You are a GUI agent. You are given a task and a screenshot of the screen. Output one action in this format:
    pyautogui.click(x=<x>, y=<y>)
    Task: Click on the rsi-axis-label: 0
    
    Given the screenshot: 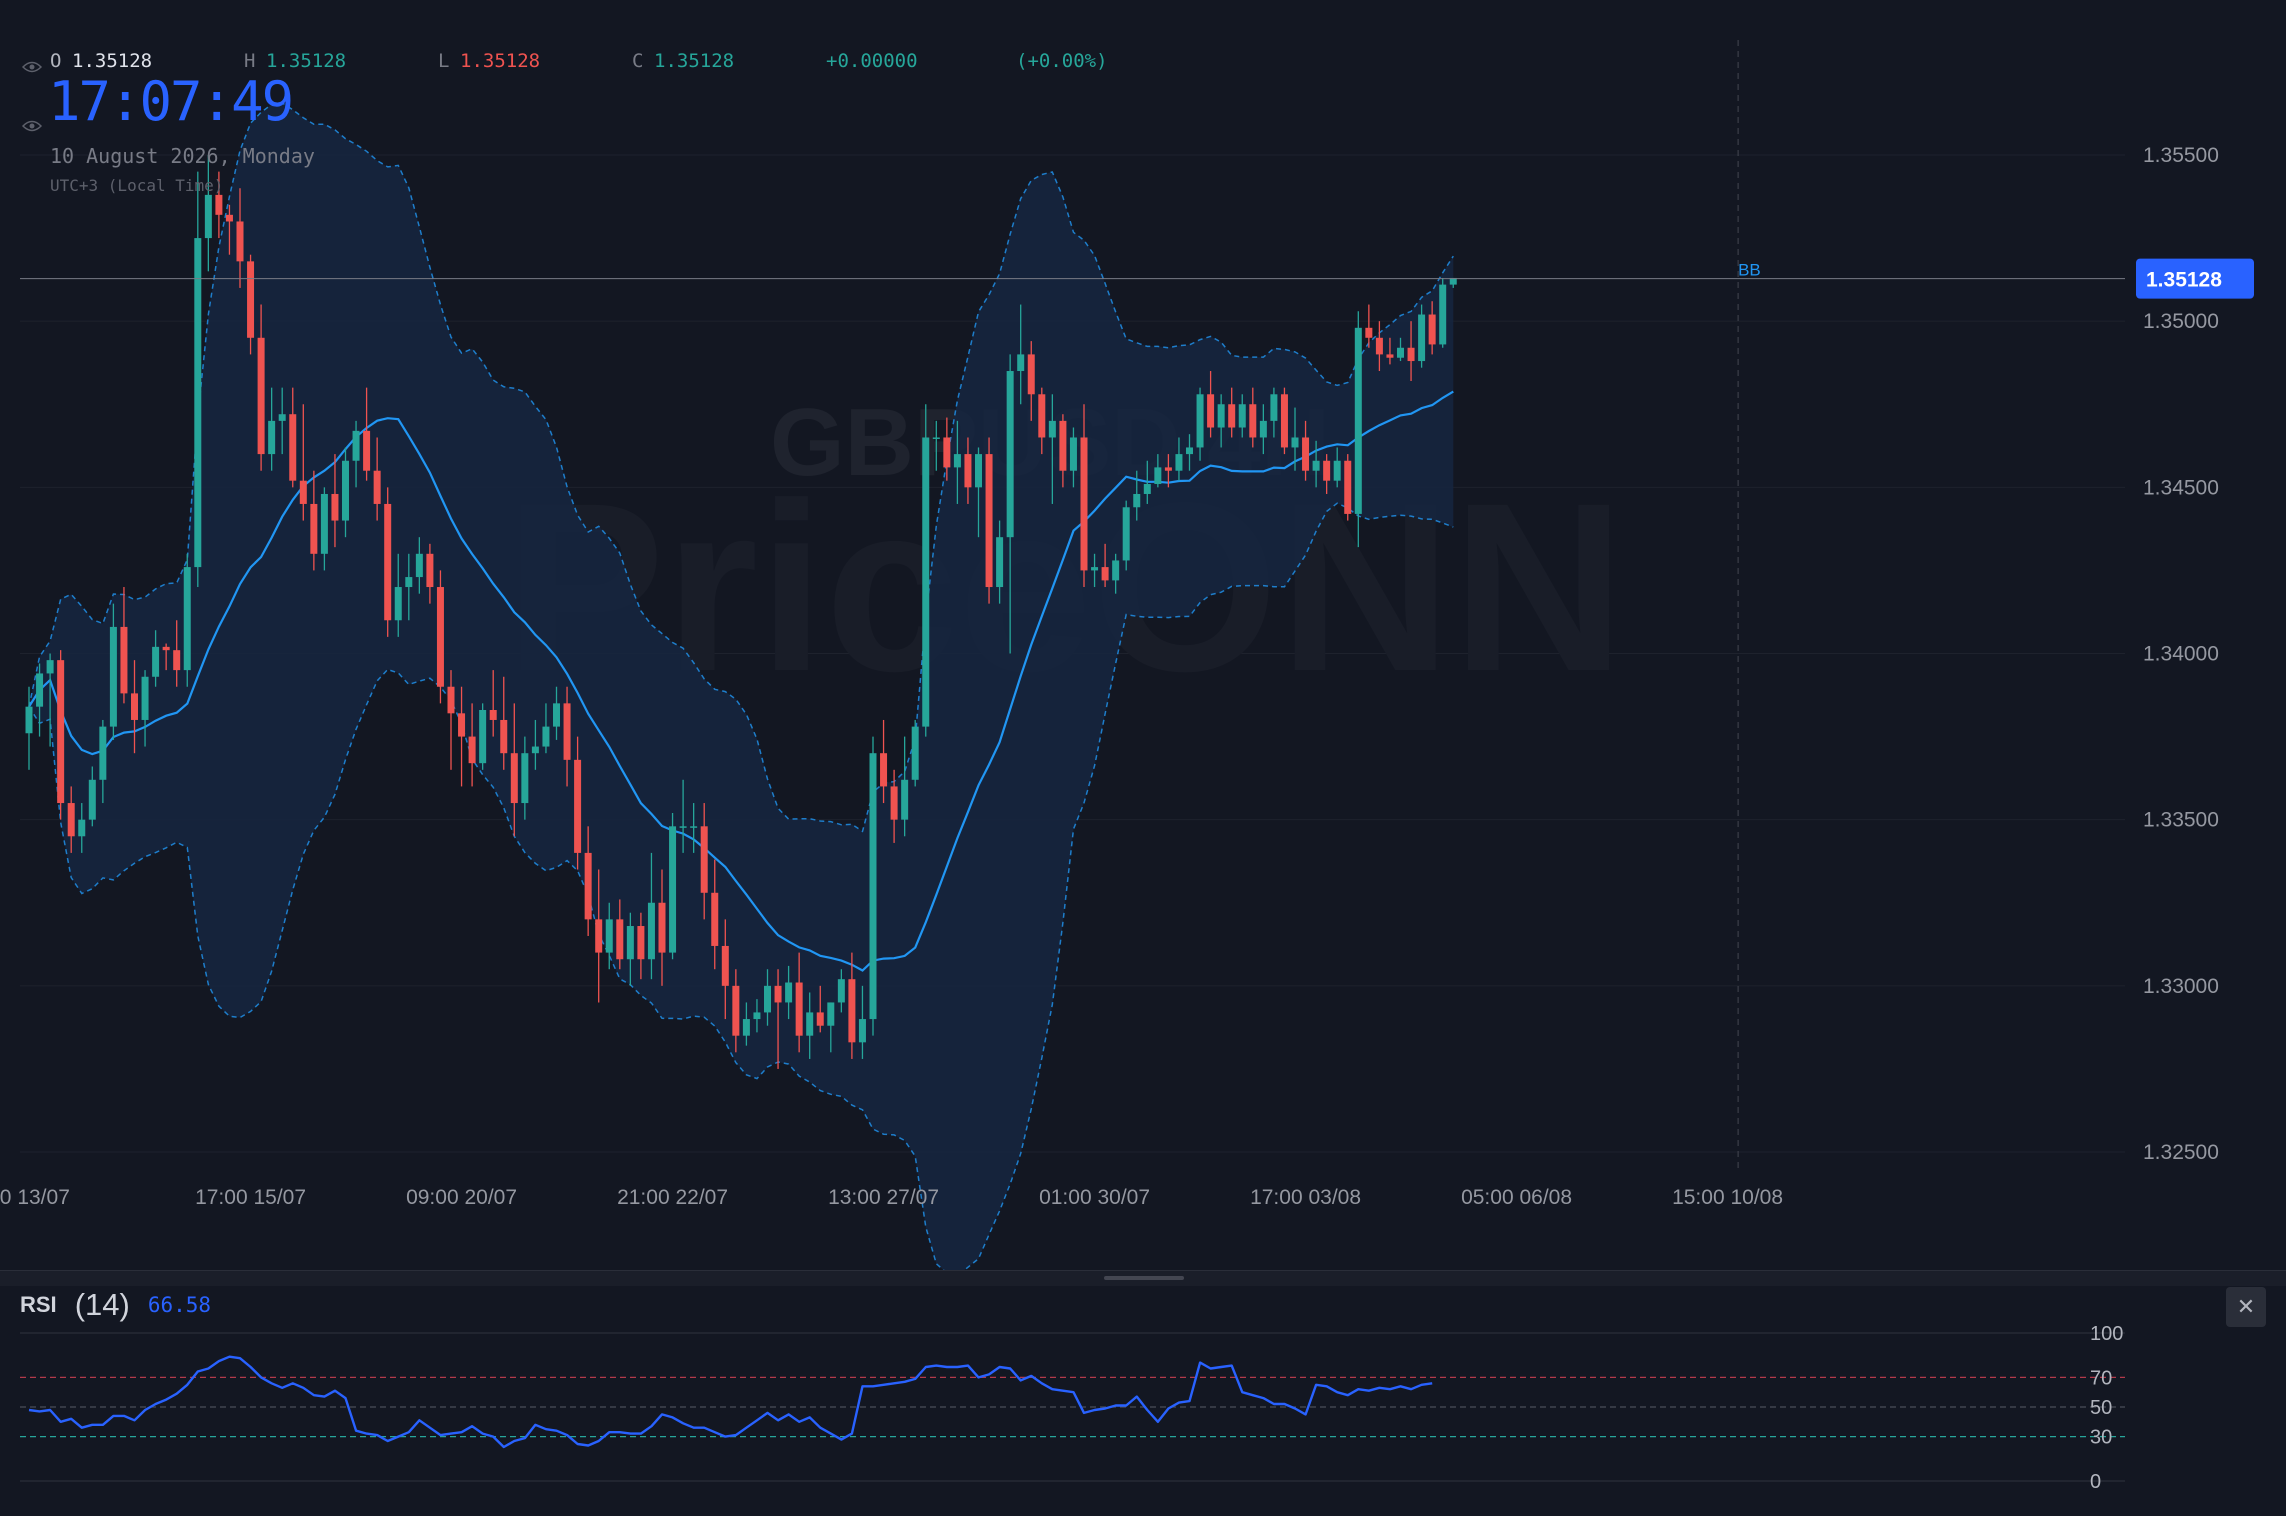 What is the action you would take?
    pyautogui.click(x=2095, y=1482)
    